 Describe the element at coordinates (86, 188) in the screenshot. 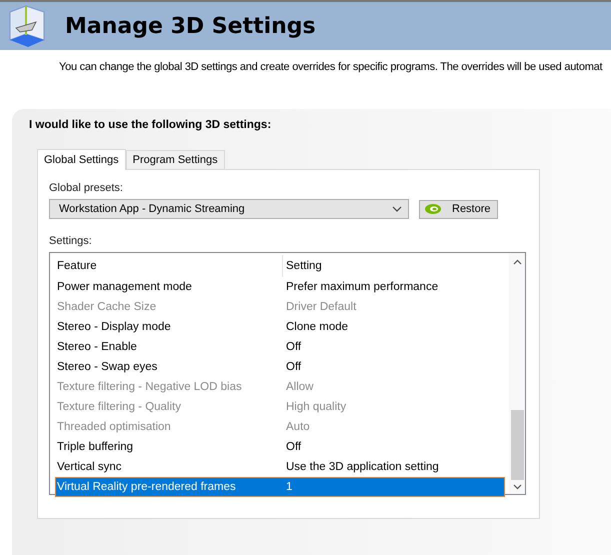

I see `presets-label: Global presets:` at that location.